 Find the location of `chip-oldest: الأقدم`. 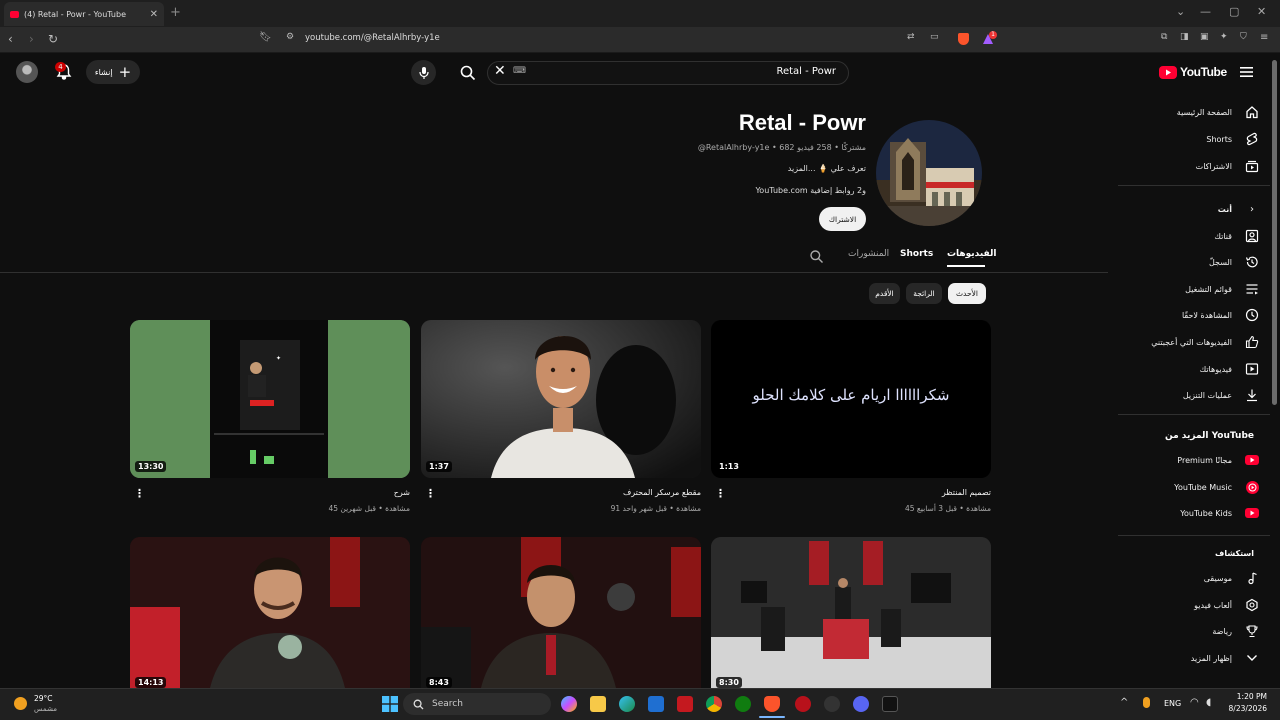

chip-oldest: الأقدم is located at coordinates (884, 293).